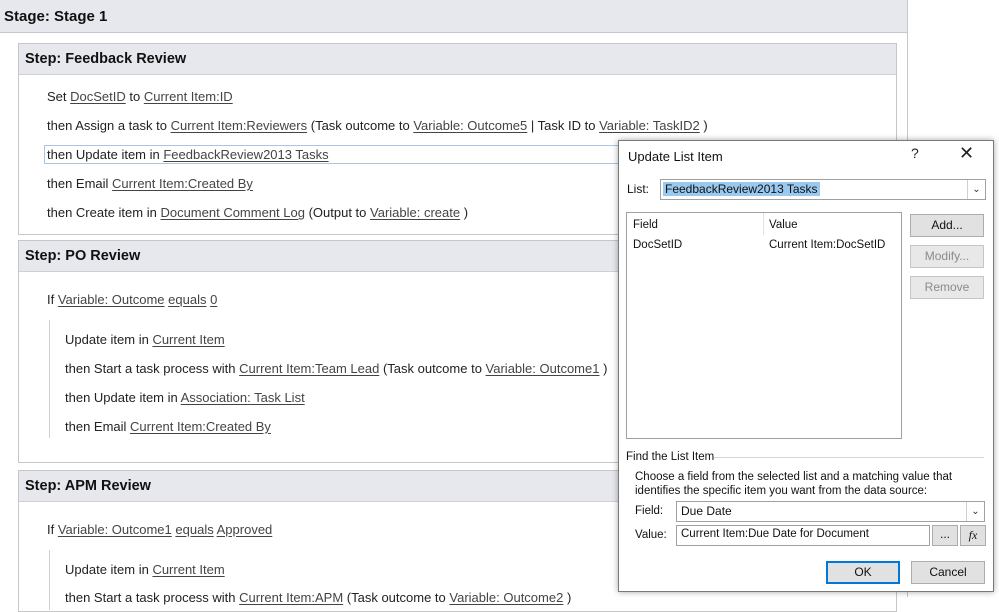  Describe the element at coordinates (915, 153) in the screenshot. I see `help-button: ?` at that location.